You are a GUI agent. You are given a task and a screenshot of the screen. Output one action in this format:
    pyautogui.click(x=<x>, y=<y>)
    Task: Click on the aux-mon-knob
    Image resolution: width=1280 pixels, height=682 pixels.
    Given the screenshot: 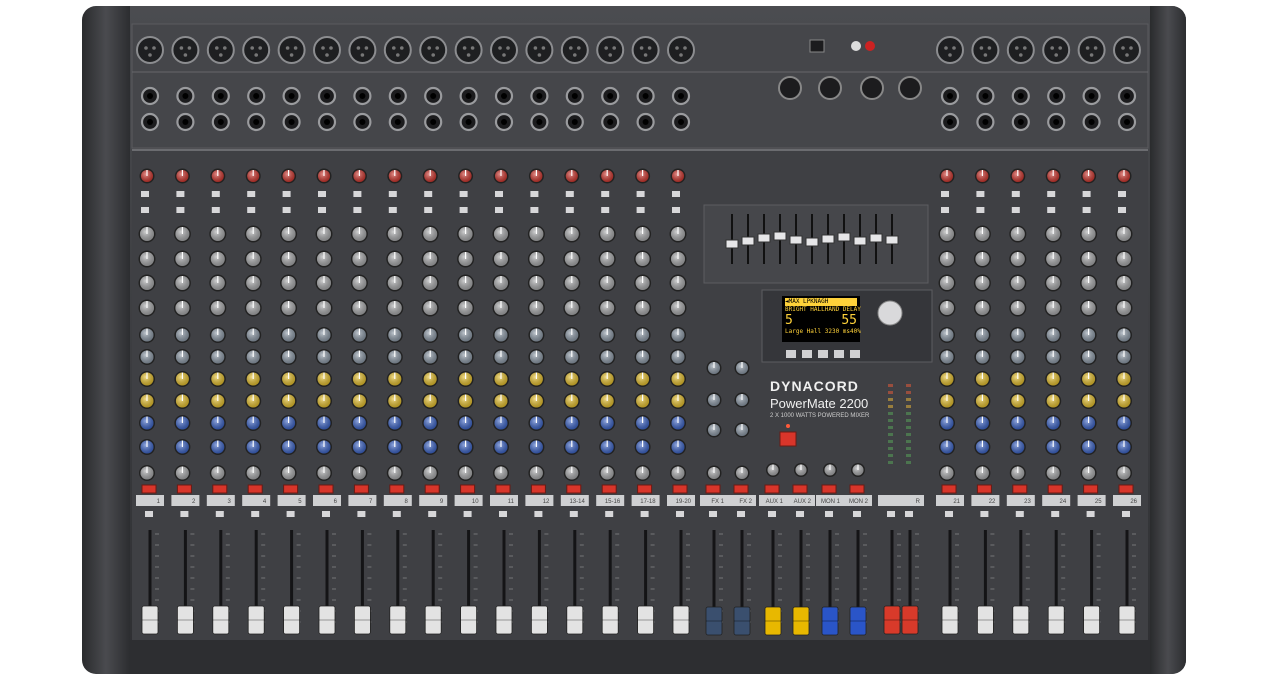 What is the action you would take?
    pyautogui.click(x=858, y=470)
    